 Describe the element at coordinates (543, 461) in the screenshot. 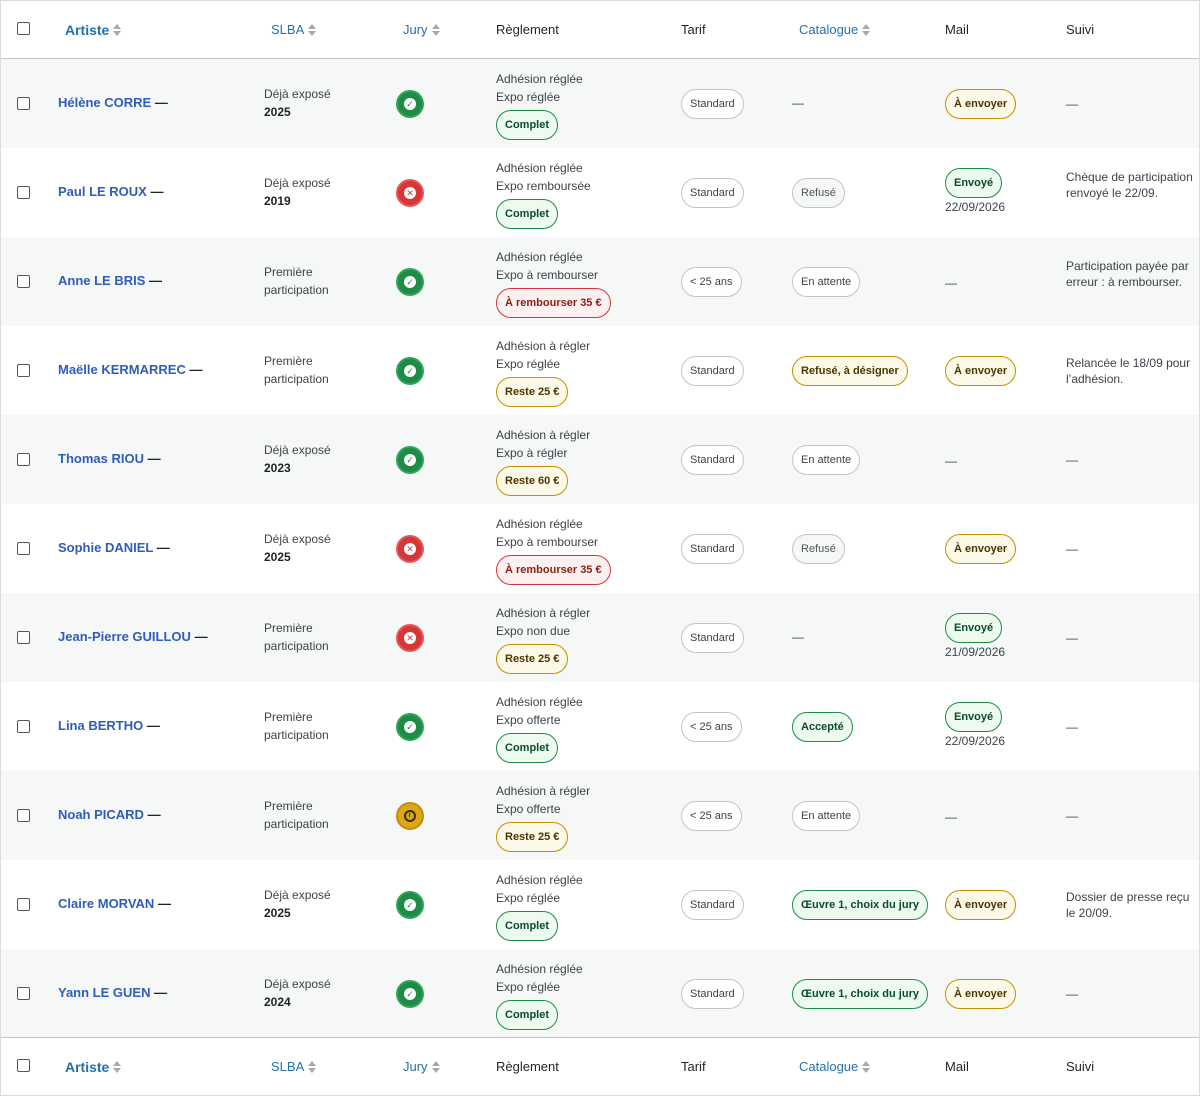

I see `reglement-cell: Adhésion à régler Expo à régler Reste 60 €` at that location.